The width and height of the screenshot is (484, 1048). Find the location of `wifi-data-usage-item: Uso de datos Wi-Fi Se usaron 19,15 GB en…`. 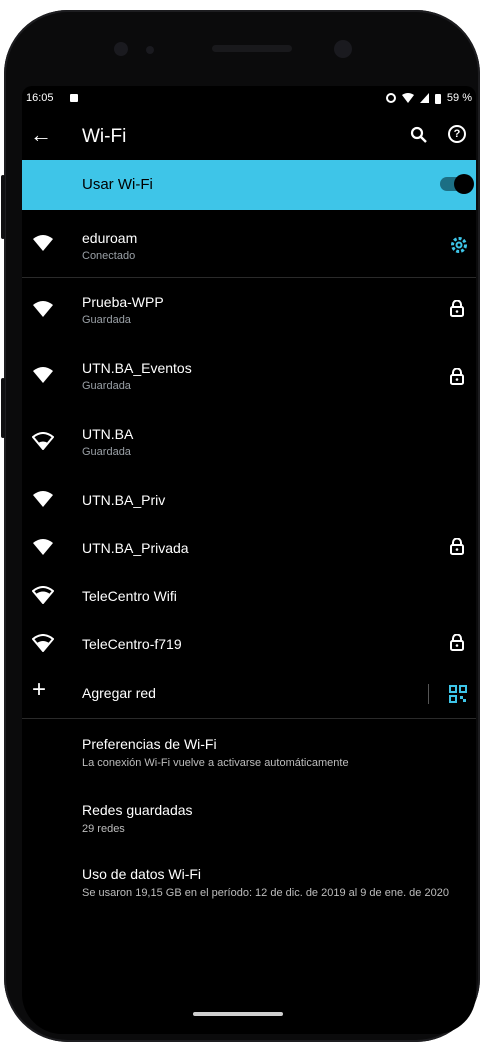

wifi-data-usage-item: Uso de datos Wi-Fi Se usaron 19,15 GB en… is located at coordinates (249, 892).